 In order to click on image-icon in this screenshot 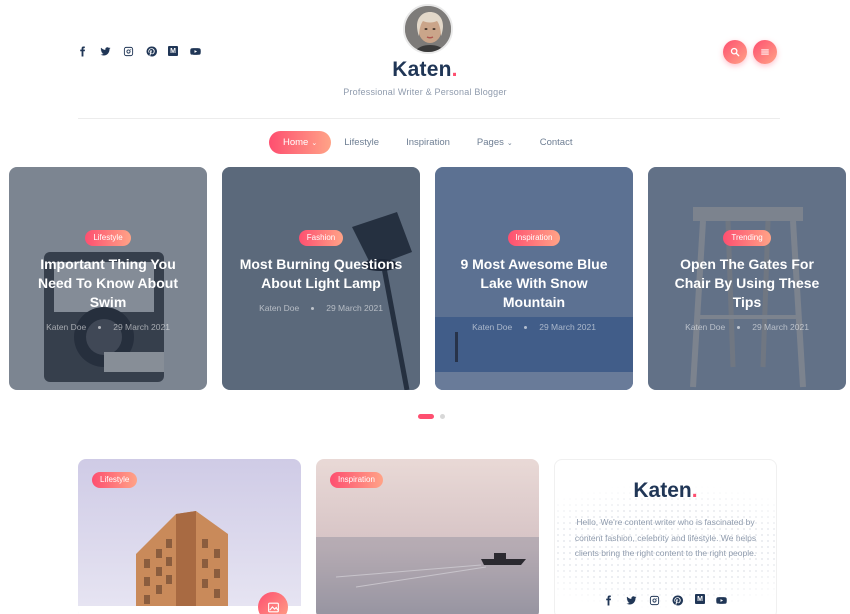, I will do `click(273, 607)`.